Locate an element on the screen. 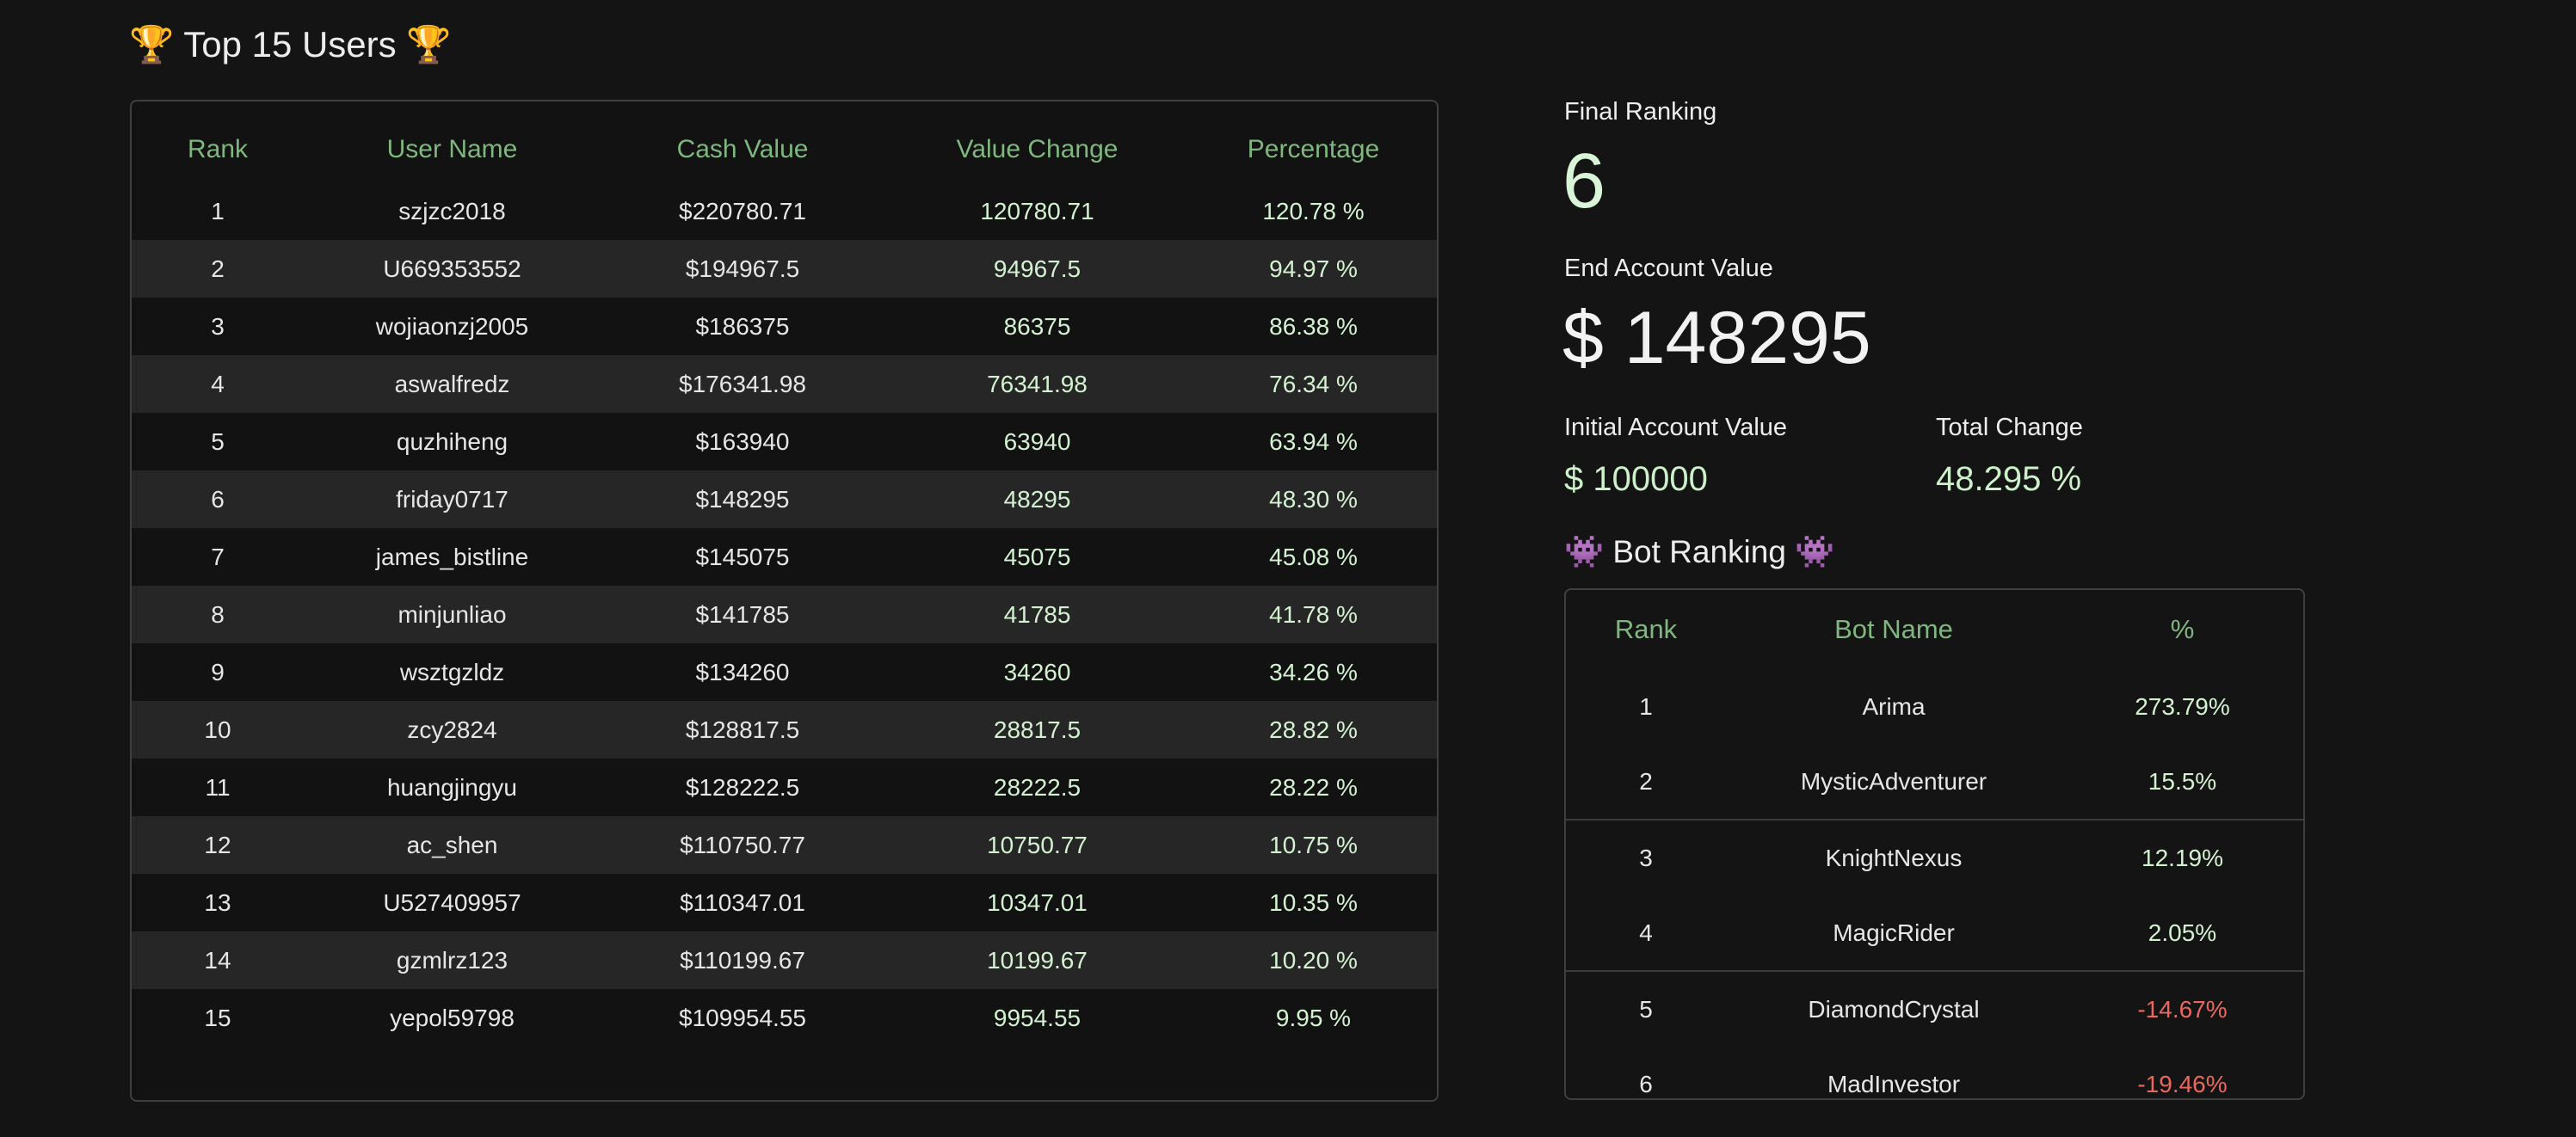 Image resolution: width=2576 pixels, height=1137 pixels. bot-name-cell: DiamondCrystal is located at coordinates (1894, 1008).